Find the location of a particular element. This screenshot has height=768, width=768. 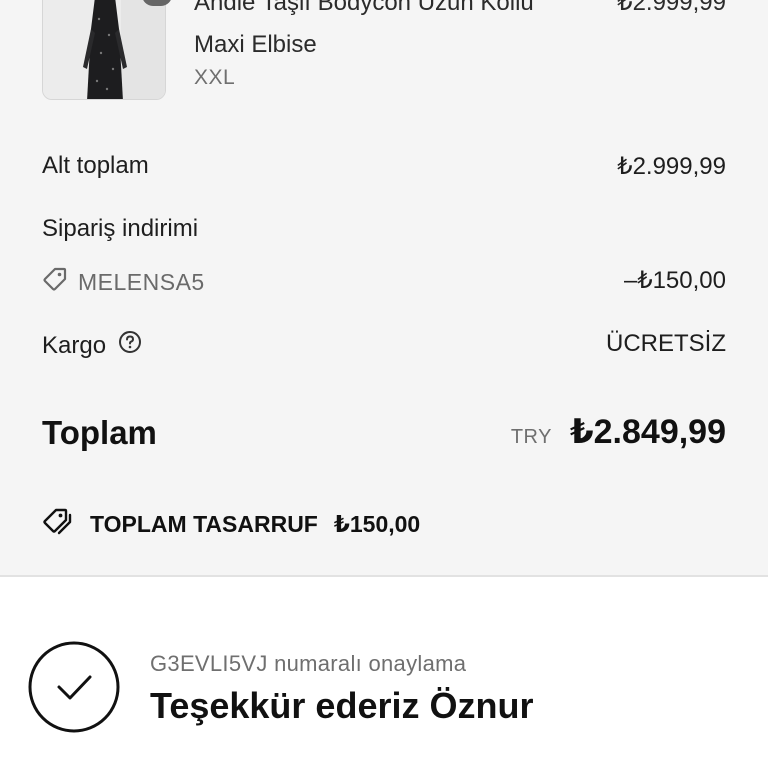

discount-code-text: MELENSA5 is located at coordinates (141, 281).